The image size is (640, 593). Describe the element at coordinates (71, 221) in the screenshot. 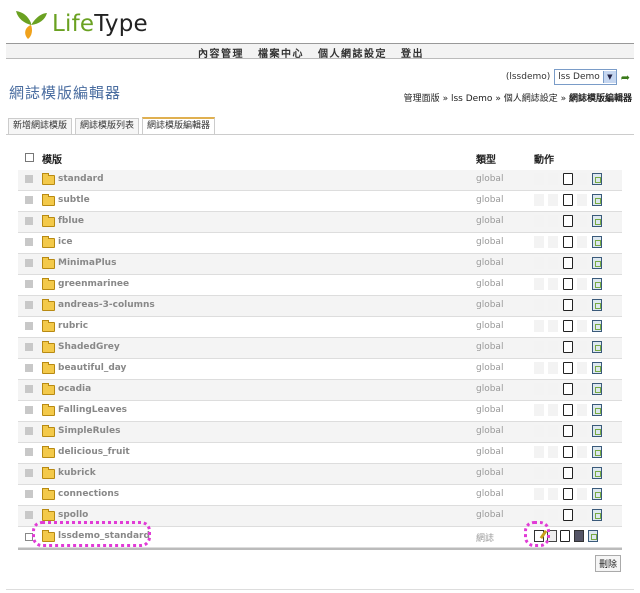

I see `template-name: fblue` at that location.